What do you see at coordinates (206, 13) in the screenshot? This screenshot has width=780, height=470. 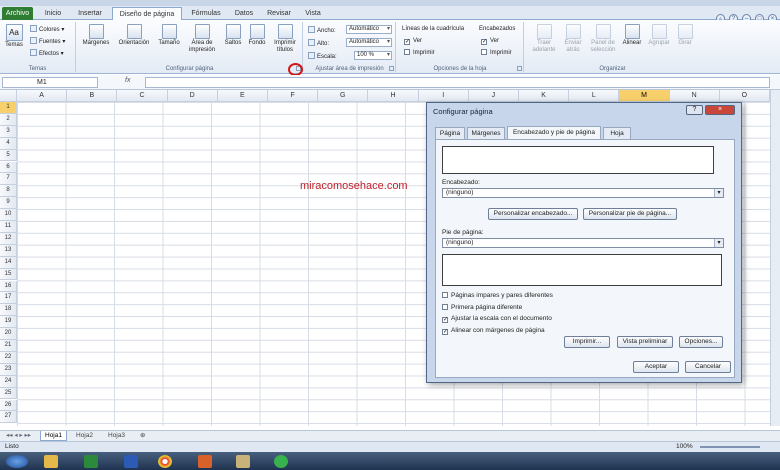 I see `tab-formulas: Fórmulas` at bounding box center [206, 13].